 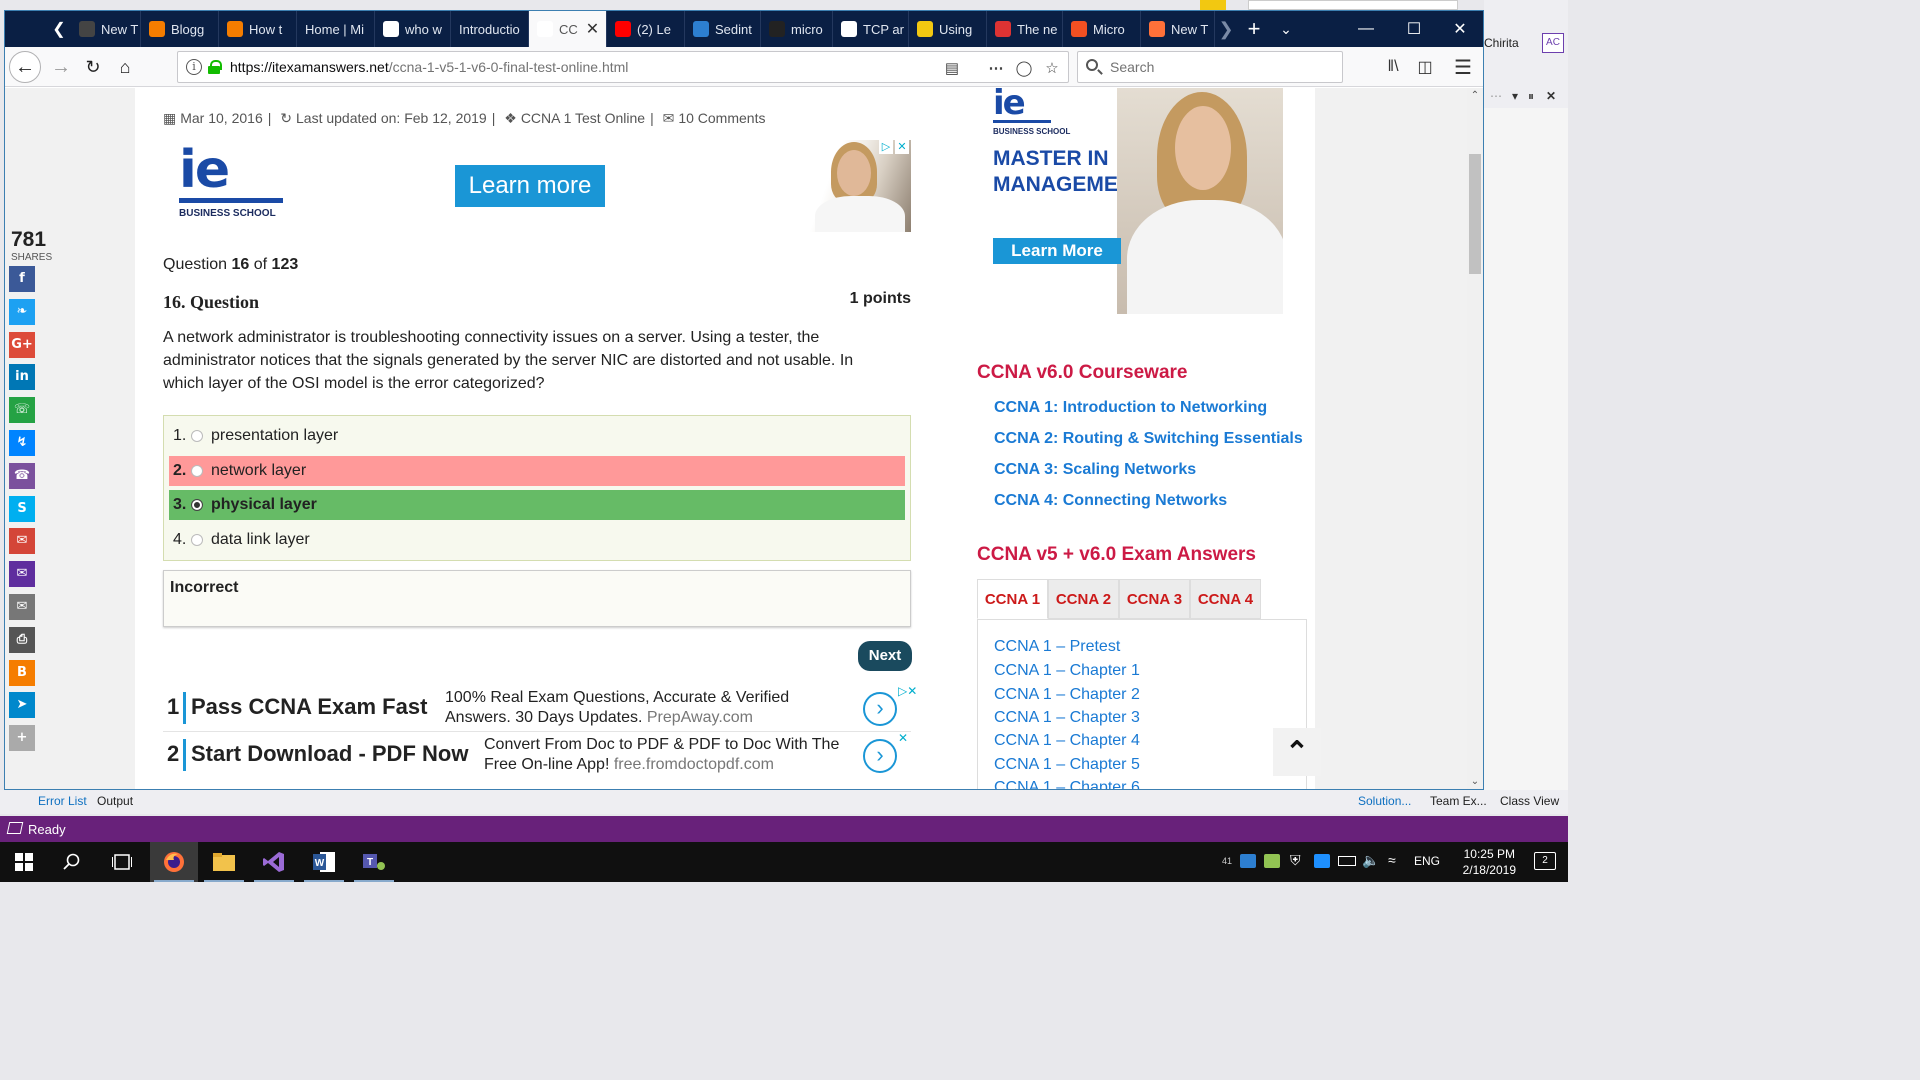 What do you see at coordinates (723, 29) in the screenshot?
I see `browser-tab: Sedint` at bounding box center [723, 29].